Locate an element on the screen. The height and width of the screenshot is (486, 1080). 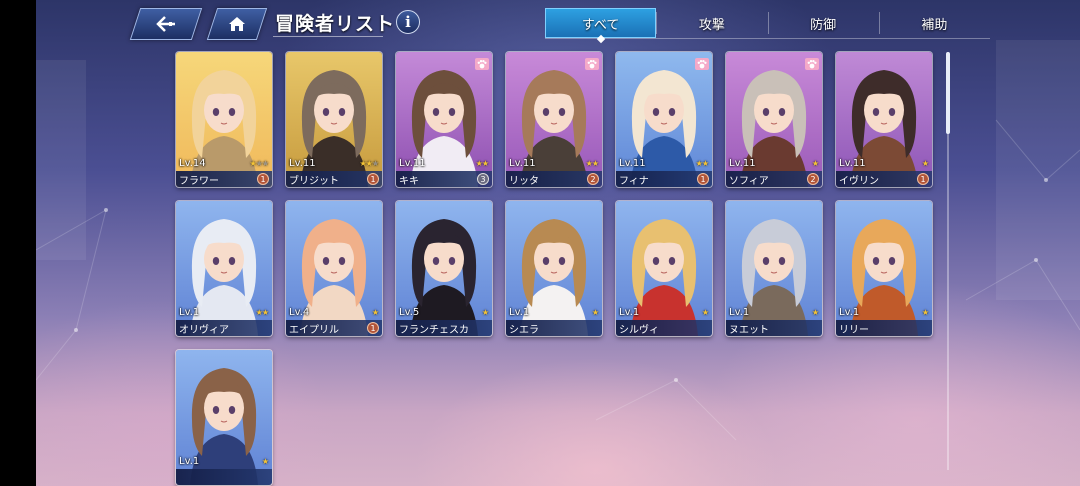
home-button is located at coordinates (237, 24).